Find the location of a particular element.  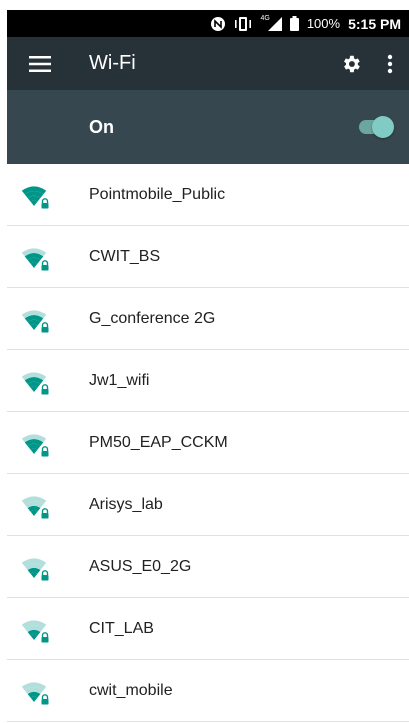

network-type-label: 4G is located at coordinates (265, 18).